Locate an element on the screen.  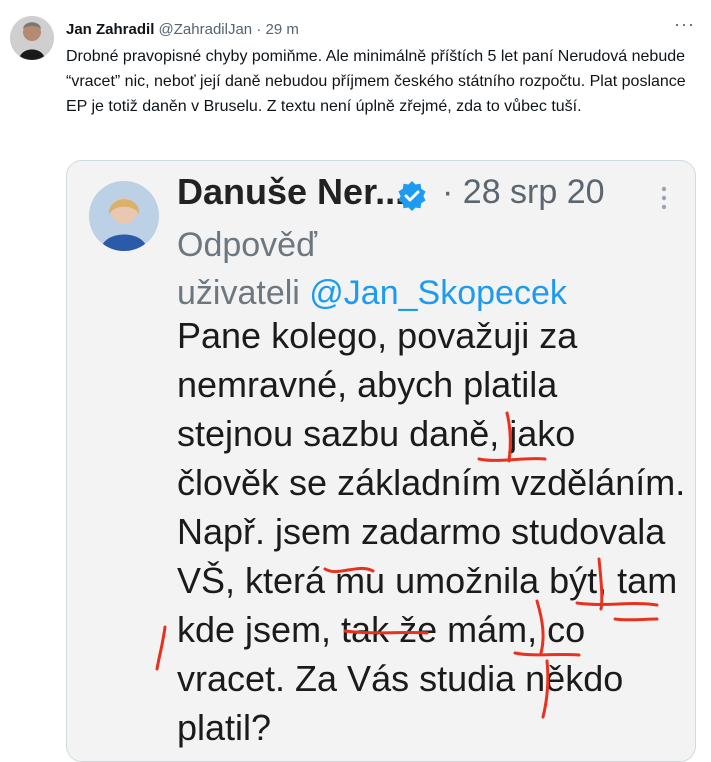
body-line: stejnou sazbu daně, jako is located at coordinates (376, 433).